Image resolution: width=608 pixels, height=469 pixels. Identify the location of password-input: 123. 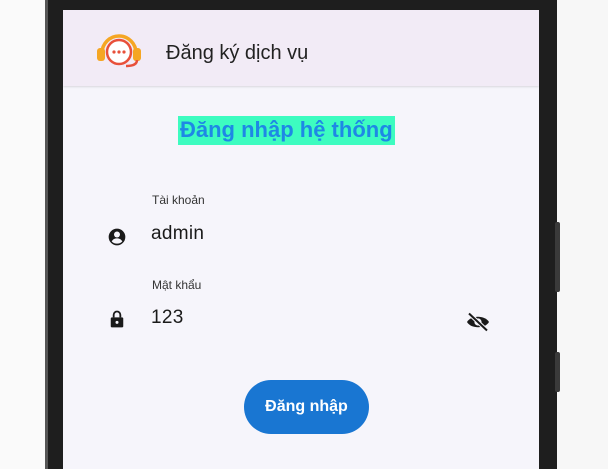
(167, 318).